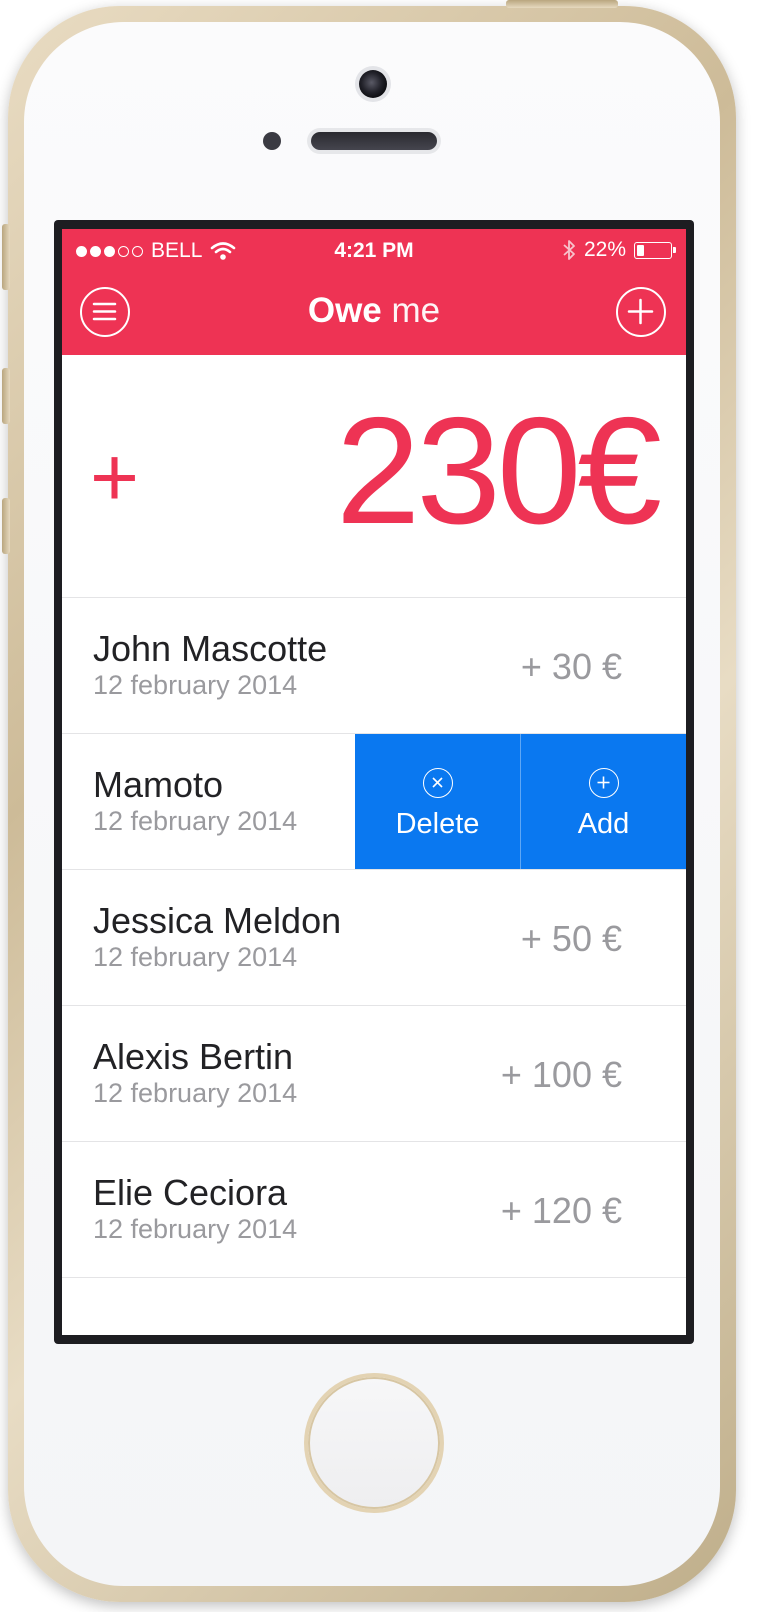 The width and height of the screenshot is (760, 1612). I want to click on title-strong: Owe, so click(344, 310).